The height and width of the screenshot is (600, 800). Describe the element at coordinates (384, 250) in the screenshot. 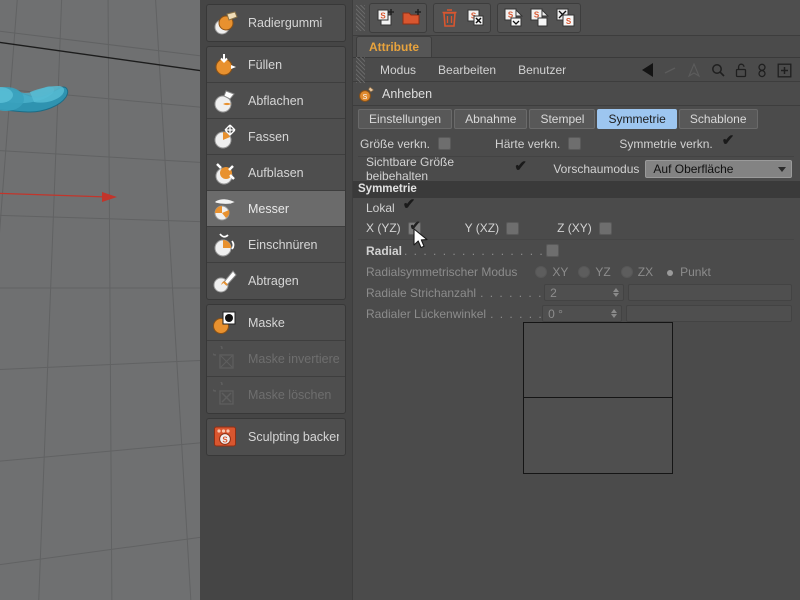

I see `radial-label: Radial` at that location.